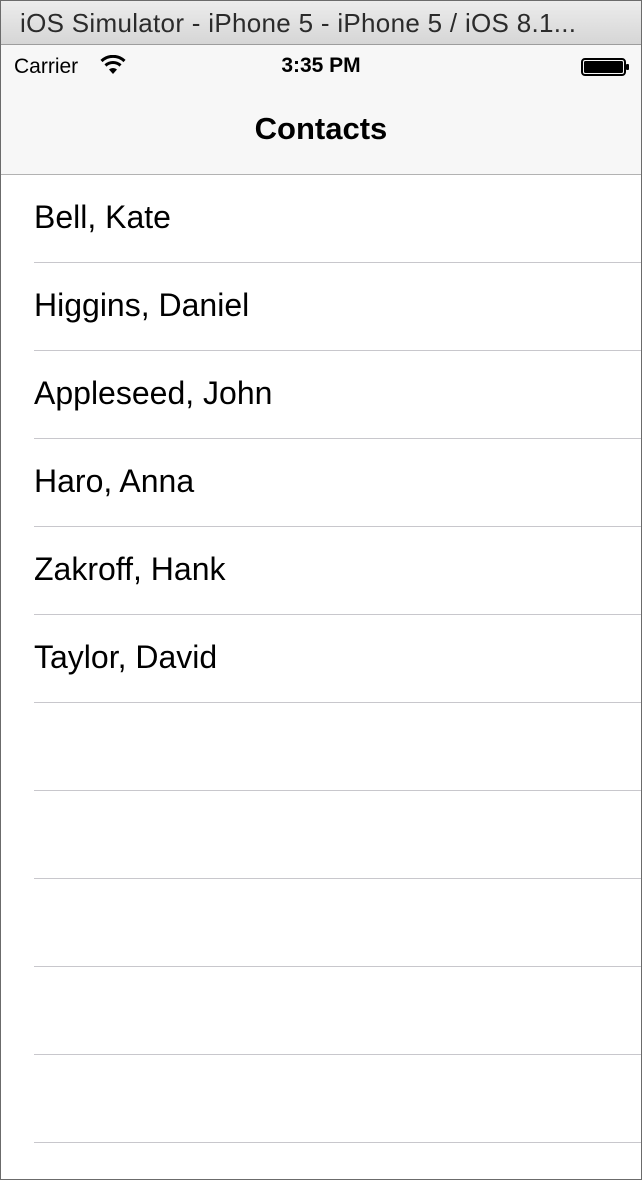  I want to click on contact-row: Taylor, David, so click(321, 659).